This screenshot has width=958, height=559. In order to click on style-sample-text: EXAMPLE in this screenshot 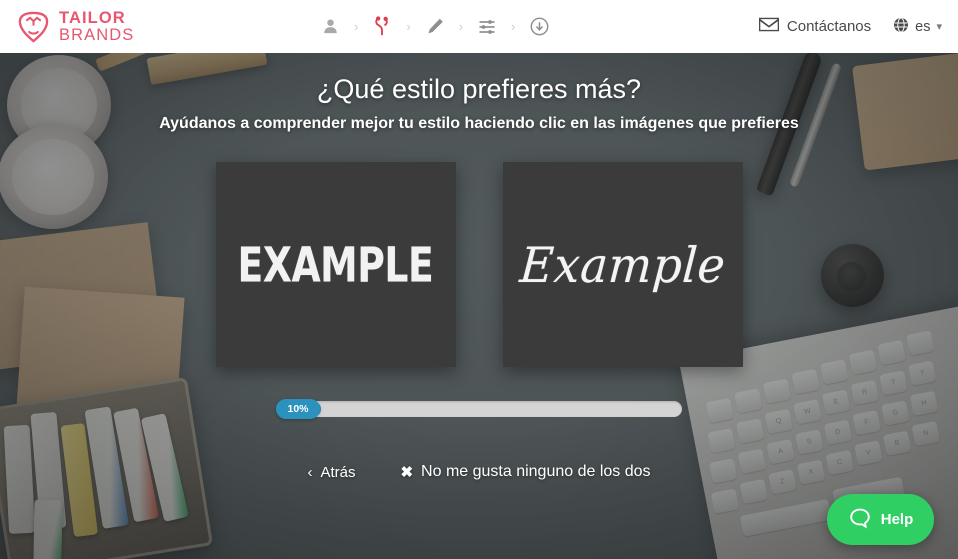, I will do `click(335, 264)`.